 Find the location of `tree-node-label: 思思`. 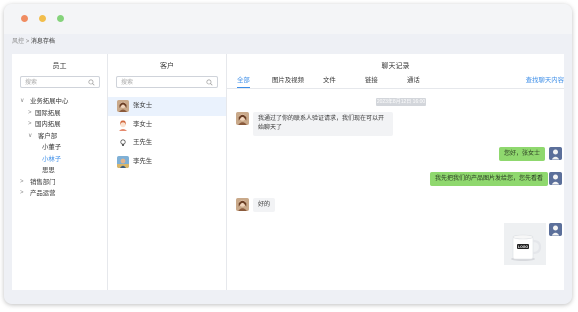

tree-node-label: 思思 is located at coordinates (48, 170).